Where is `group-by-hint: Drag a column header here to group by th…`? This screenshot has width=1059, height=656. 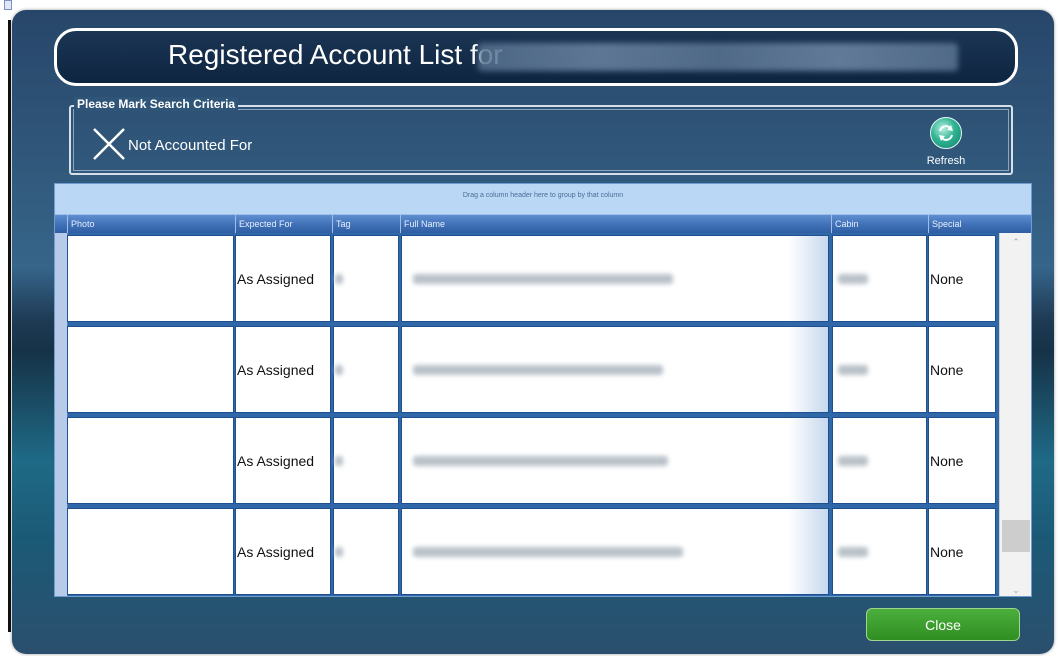 group-by-hint: Drag a column header here to group by th… is located at coordinates (543, 195).